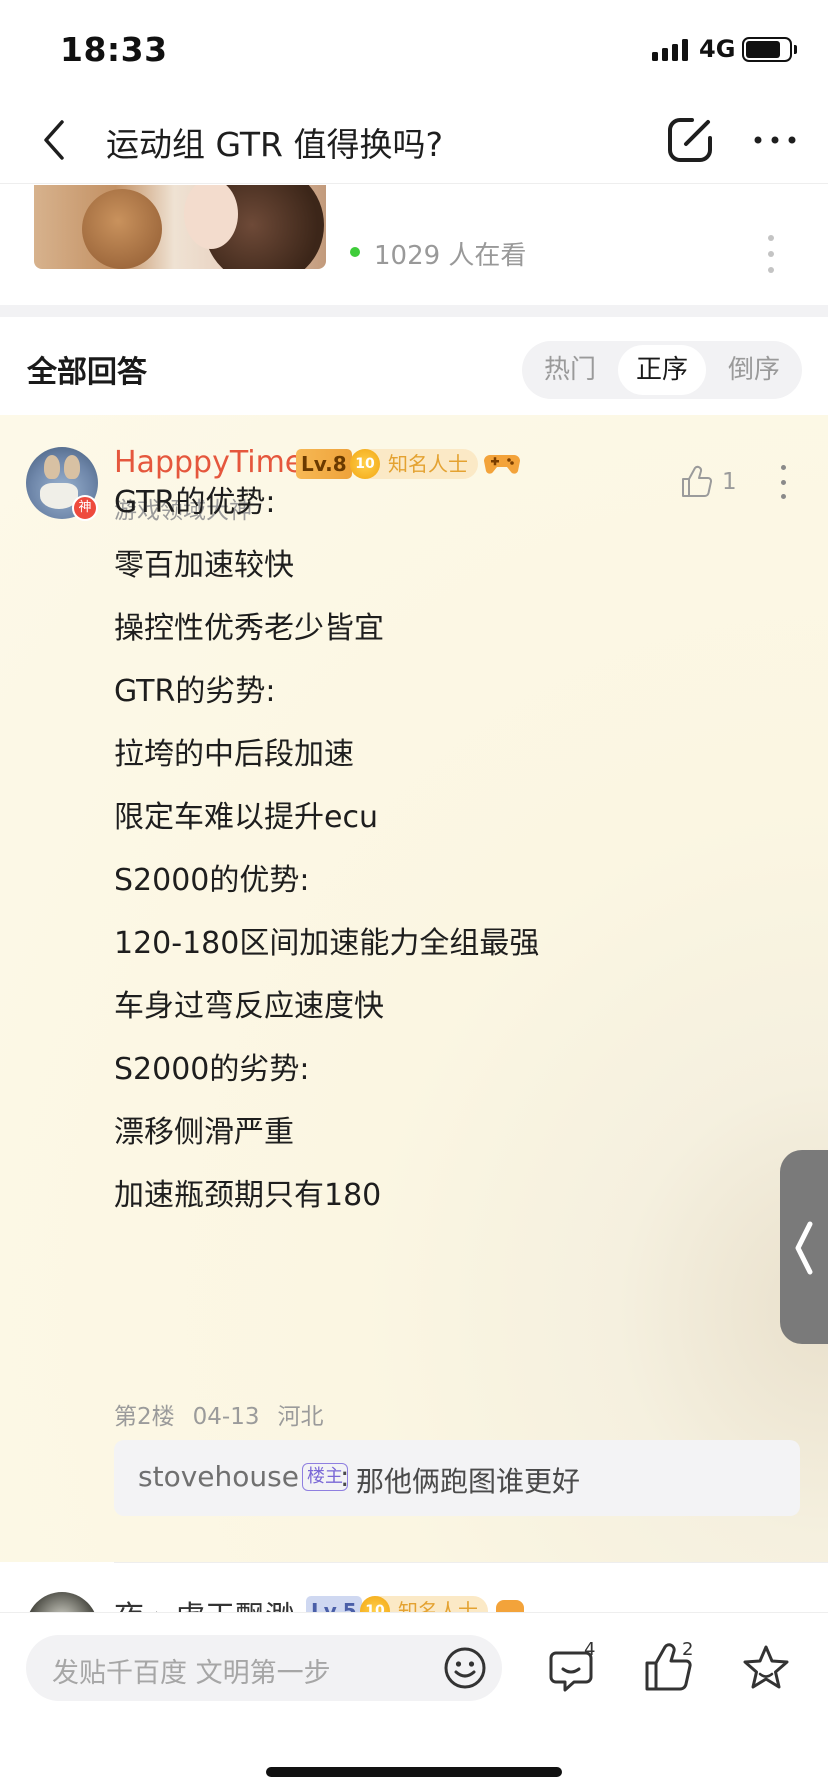  Describe the element at coordinates (414, 48) in the screenshot. I see `status-bar: 18:33 4G` at that location.